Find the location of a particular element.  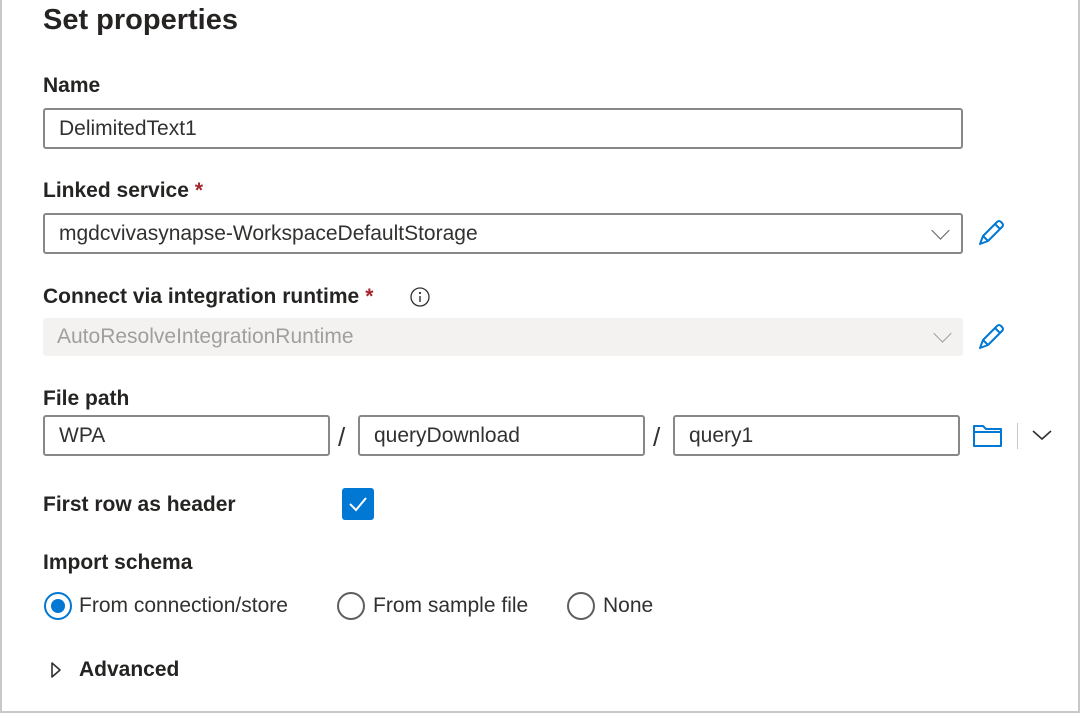

first-row-header-label: First row as header is located at coordinates (139, 504).